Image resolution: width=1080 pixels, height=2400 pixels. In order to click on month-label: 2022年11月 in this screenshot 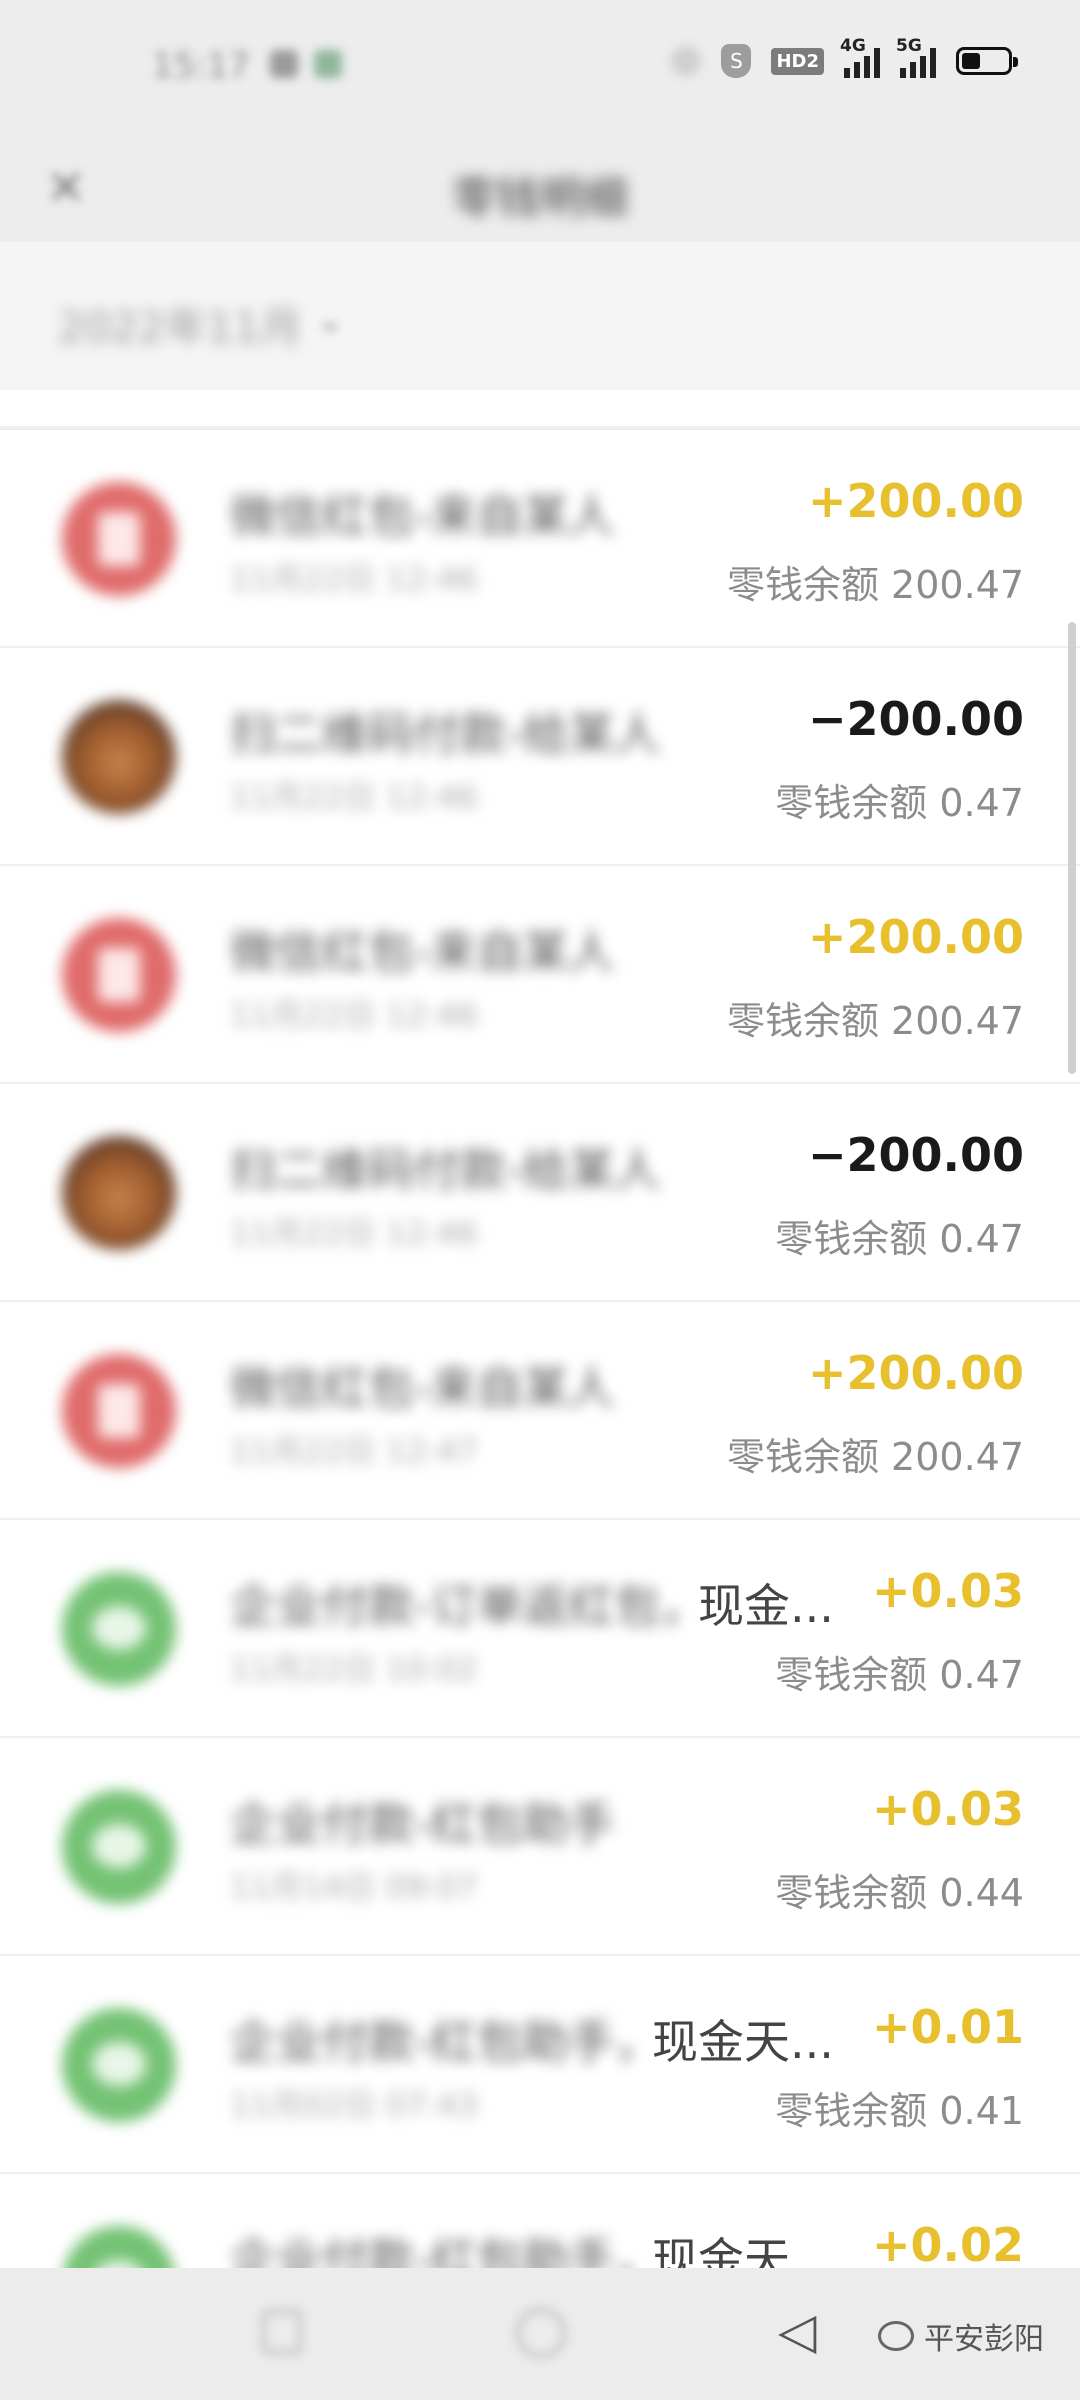, I will do `click(180, 324)`.